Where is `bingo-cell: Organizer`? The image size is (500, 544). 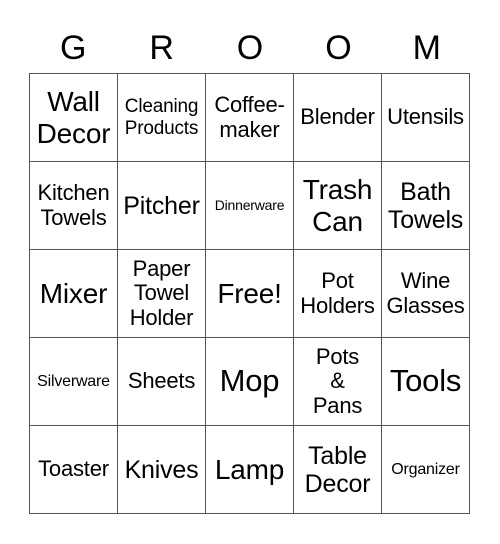
bingo-cell: Organizer is located at coordinates (426, 470).